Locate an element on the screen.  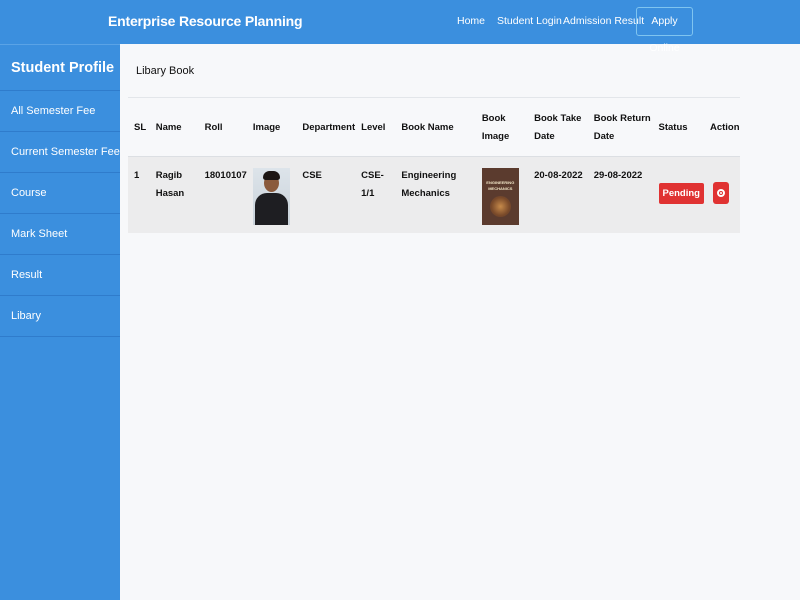
column-header-action: Action is located at coordinates (721, 128).